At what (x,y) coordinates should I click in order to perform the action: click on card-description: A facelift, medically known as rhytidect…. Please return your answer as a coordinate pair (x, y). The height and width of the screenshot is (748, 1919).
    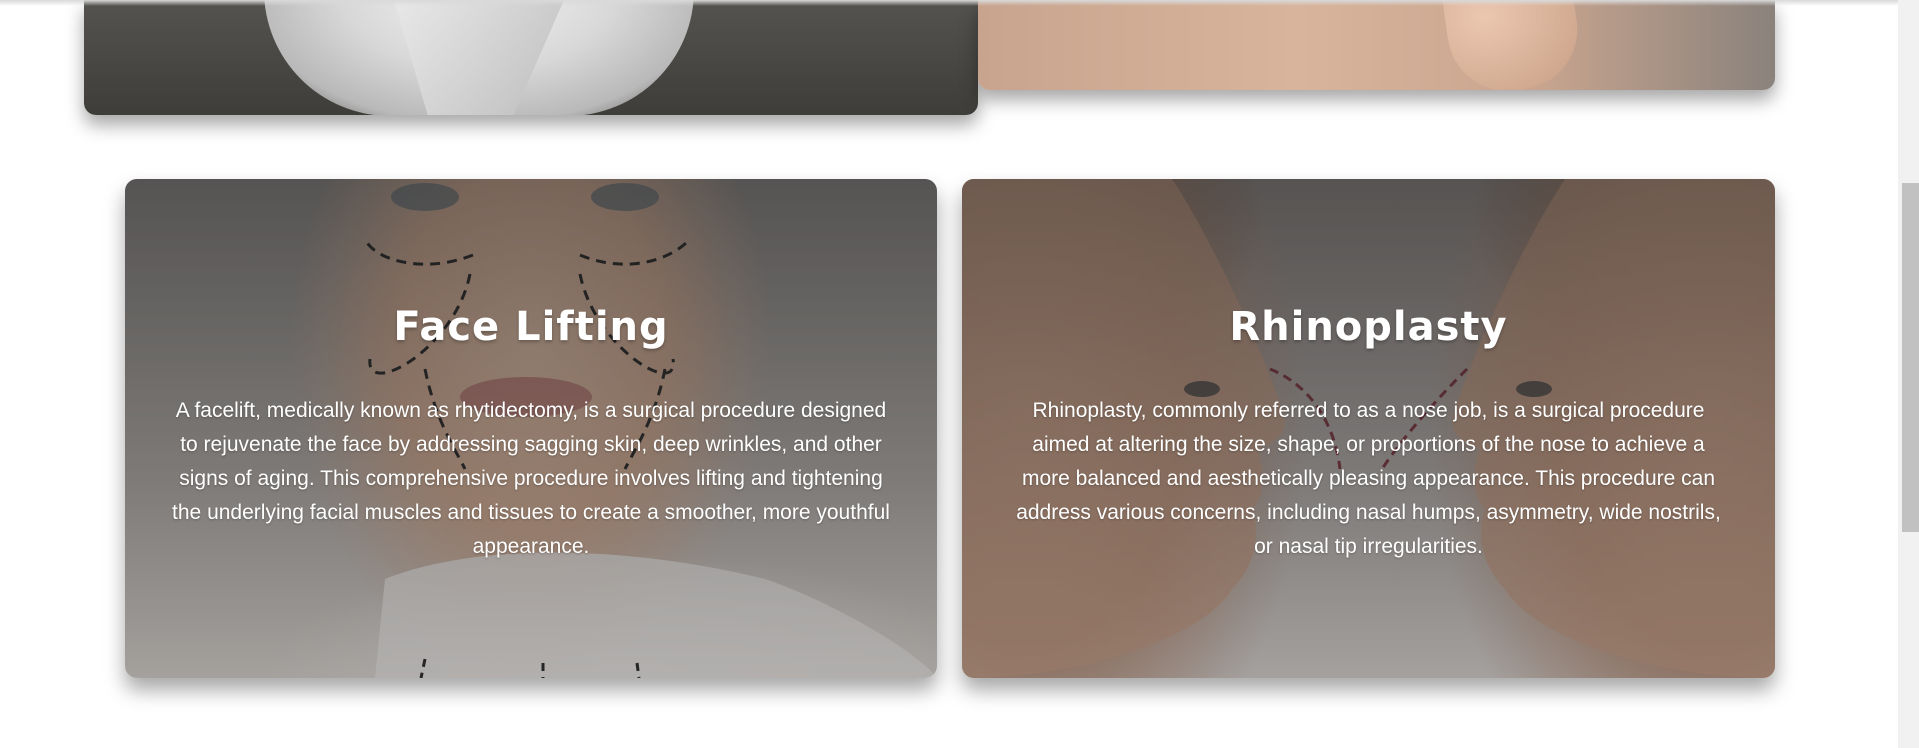
    Looking at the image, I should click on (531, 478).